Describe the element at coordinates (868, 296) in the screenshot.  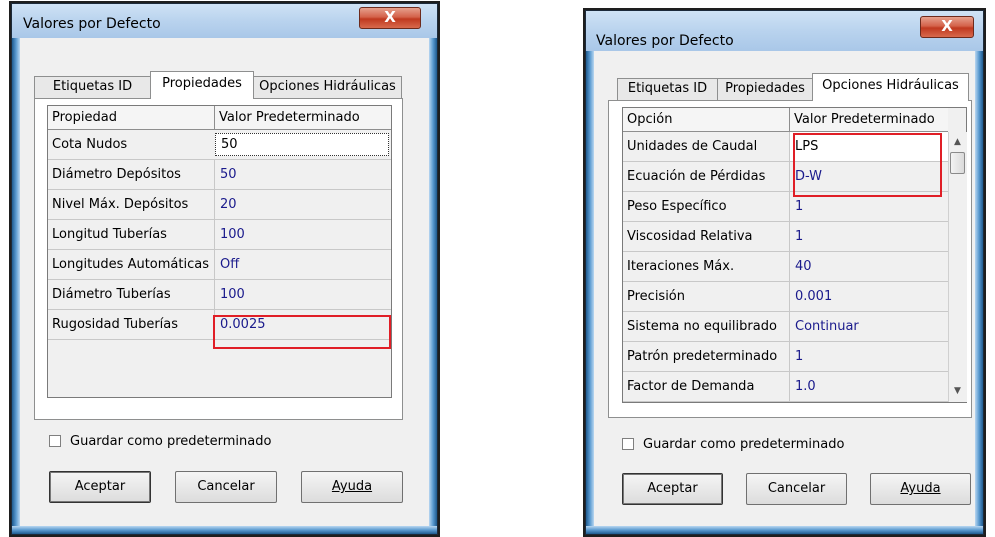
I see `row-value: 0.001` at that location.